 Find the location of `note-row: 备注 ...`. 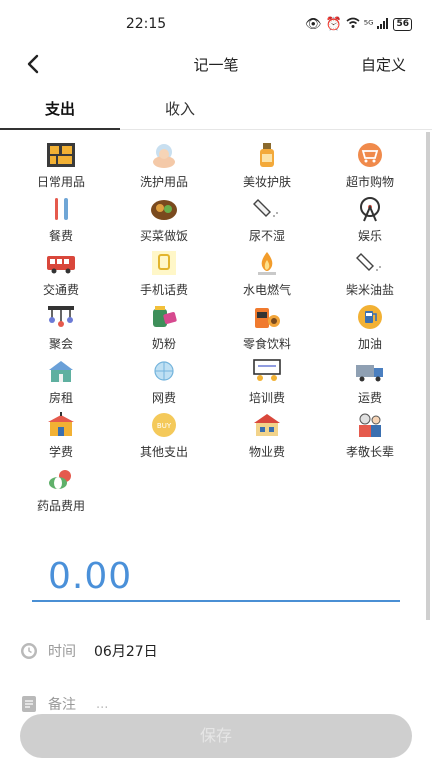

note-row: 备注 ... is located at coordinates (64, 704).